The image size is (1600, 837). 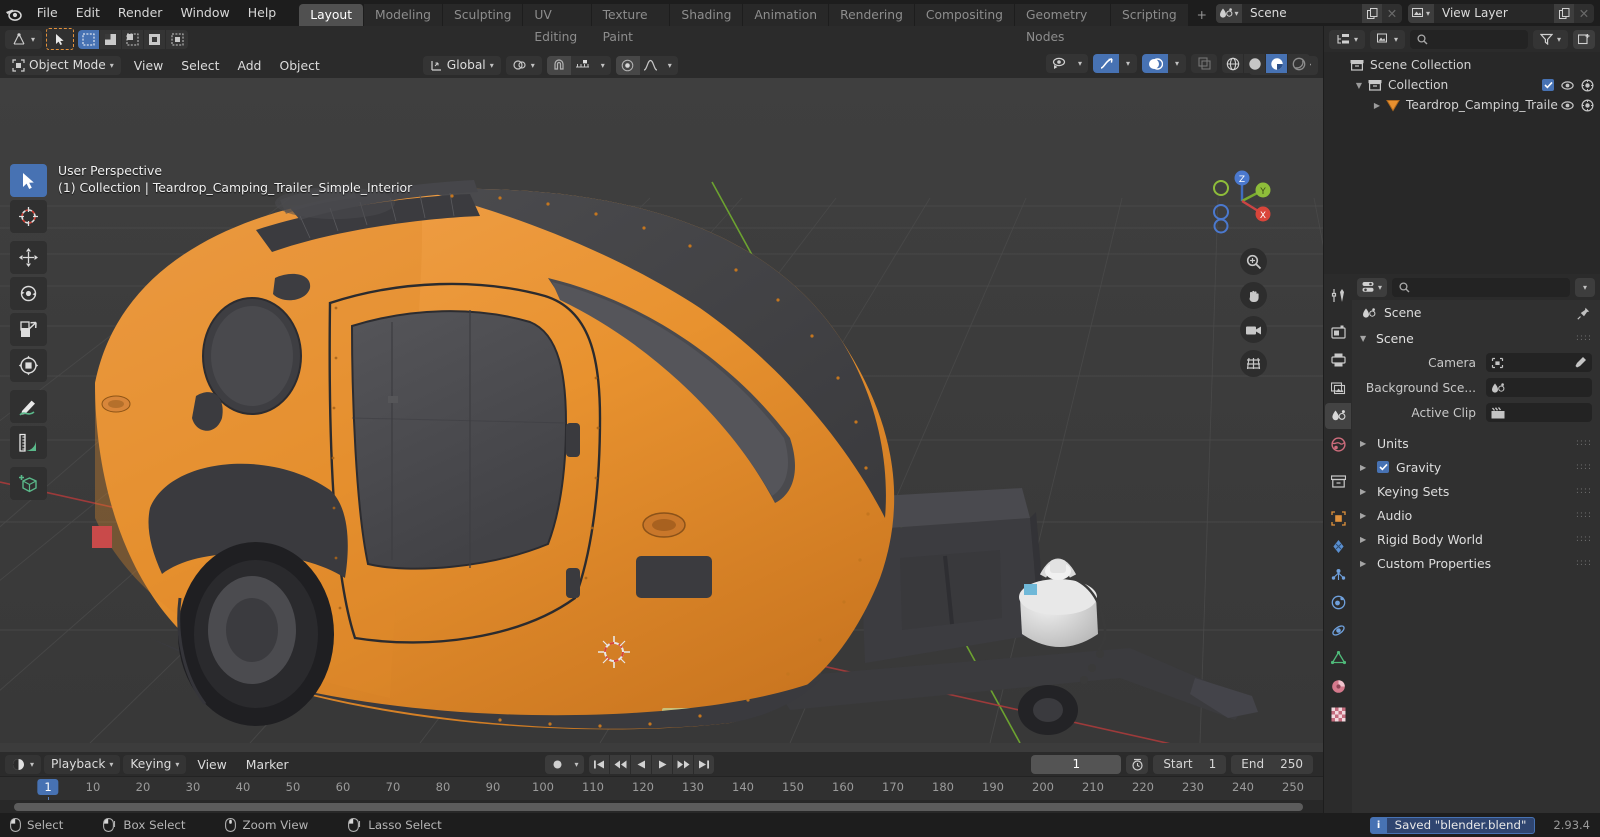 What do you see at coordinates (1338, 546) in the screenshot?
I see `modifier-tab` at bounding box center [1338, 546].